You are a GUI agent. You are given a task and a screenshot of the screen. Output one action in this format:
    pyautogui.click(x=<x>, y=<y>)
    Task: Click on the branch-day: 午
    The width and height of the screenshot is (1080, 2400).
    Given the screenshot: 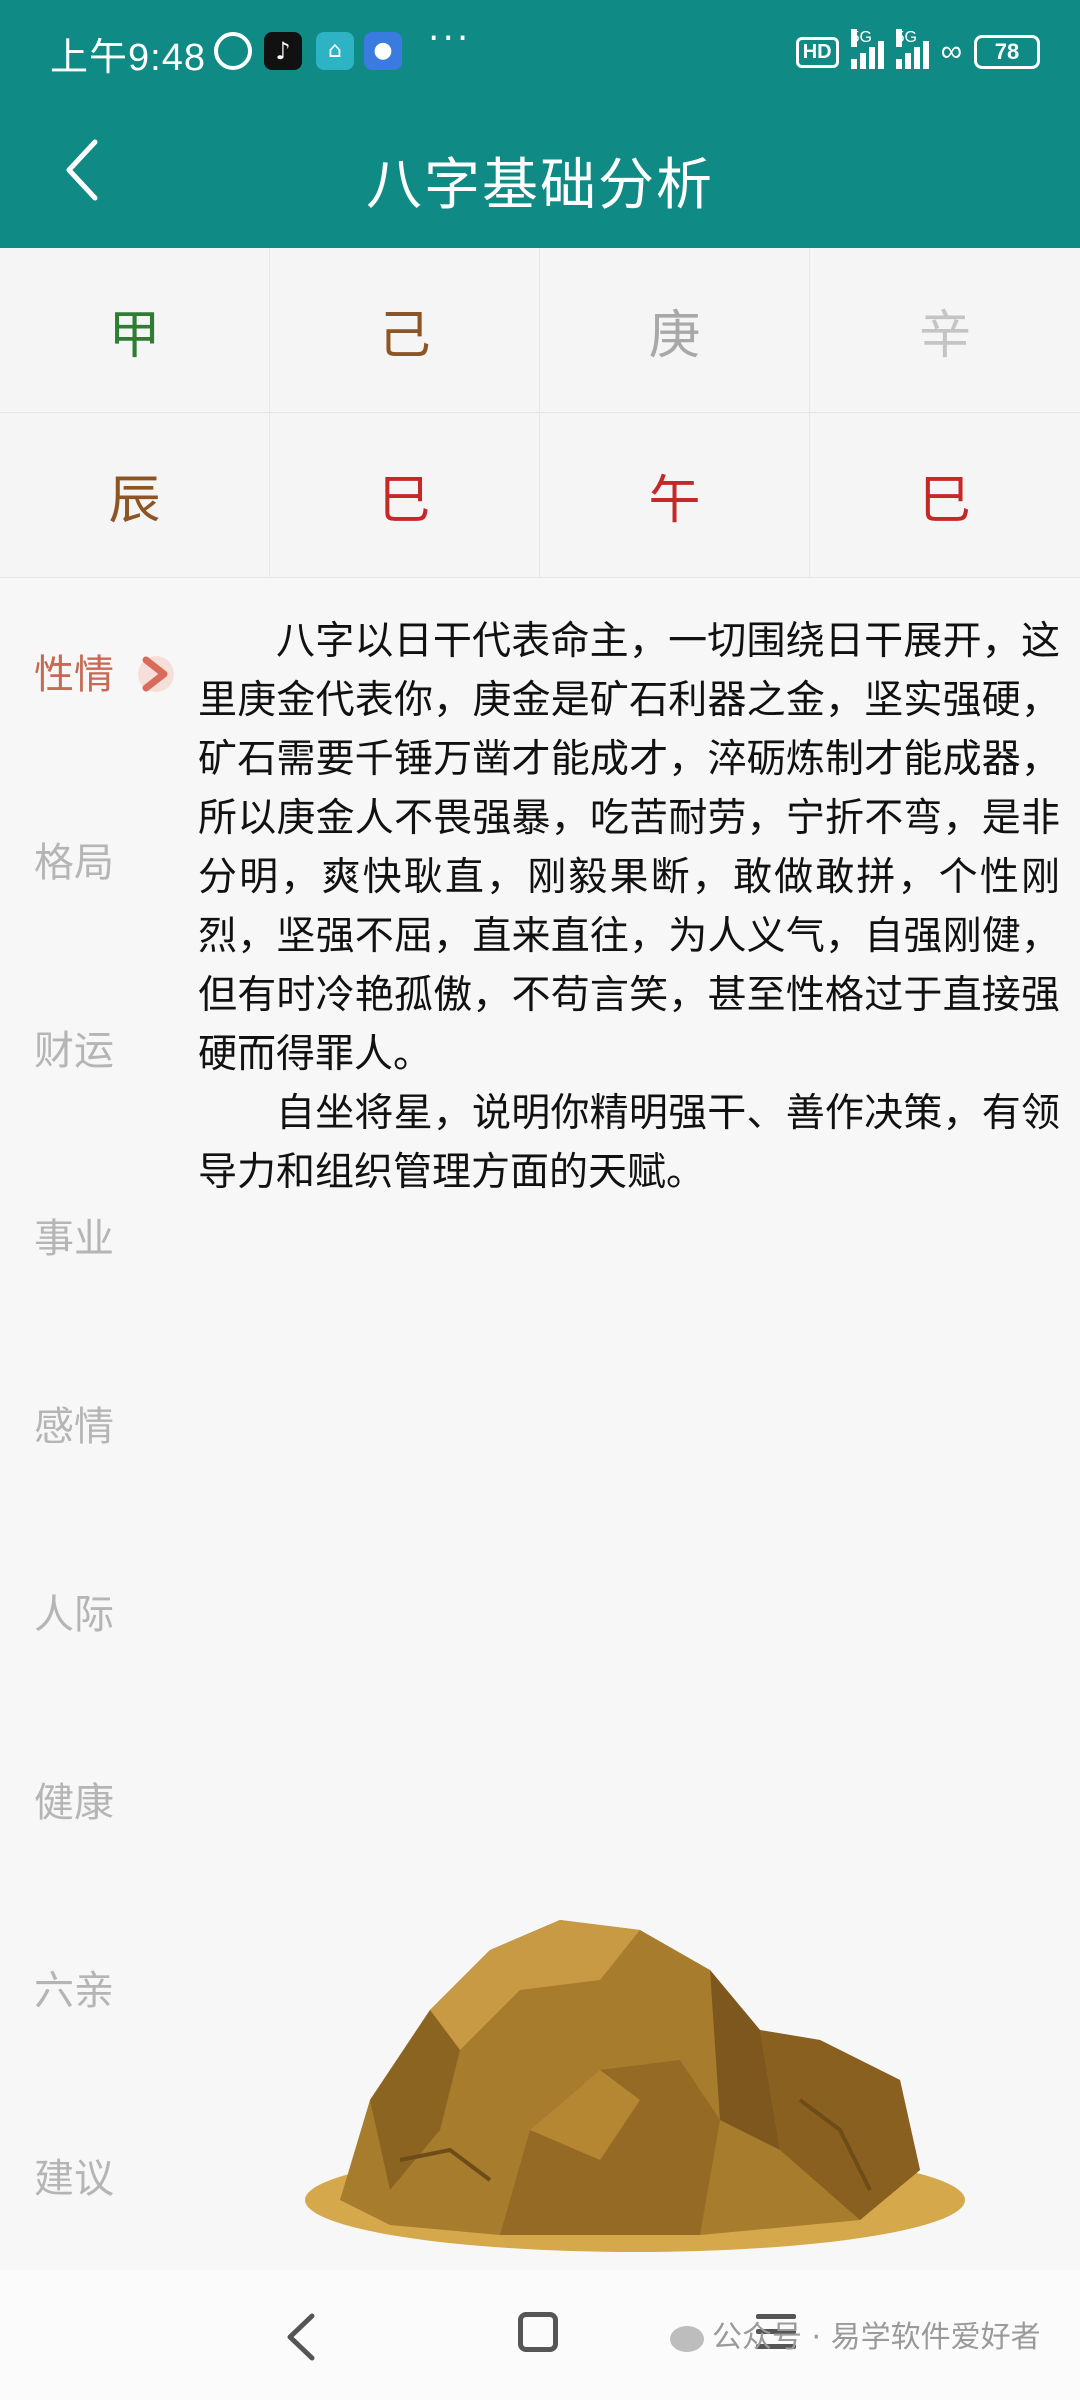 What is the action you would take?
    pyautogui.click(x=675, y=495)
    